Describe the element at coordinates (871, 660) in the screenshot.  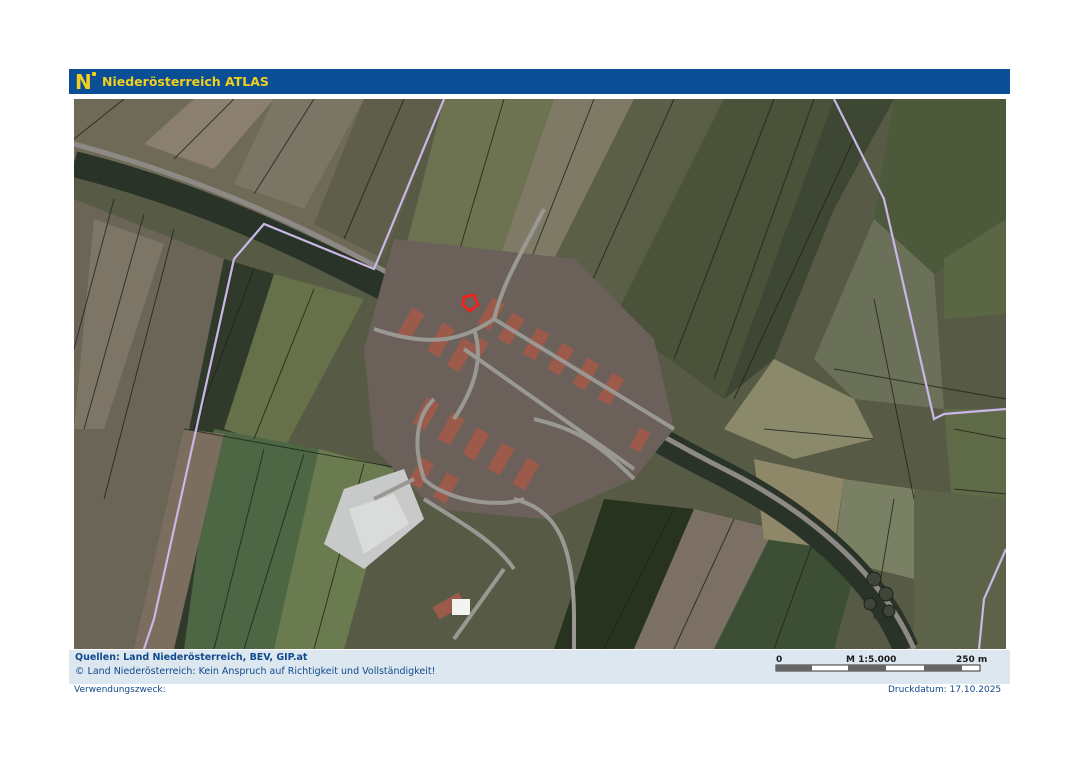
I see `scale-ratio: M 1:5.000` at that location.